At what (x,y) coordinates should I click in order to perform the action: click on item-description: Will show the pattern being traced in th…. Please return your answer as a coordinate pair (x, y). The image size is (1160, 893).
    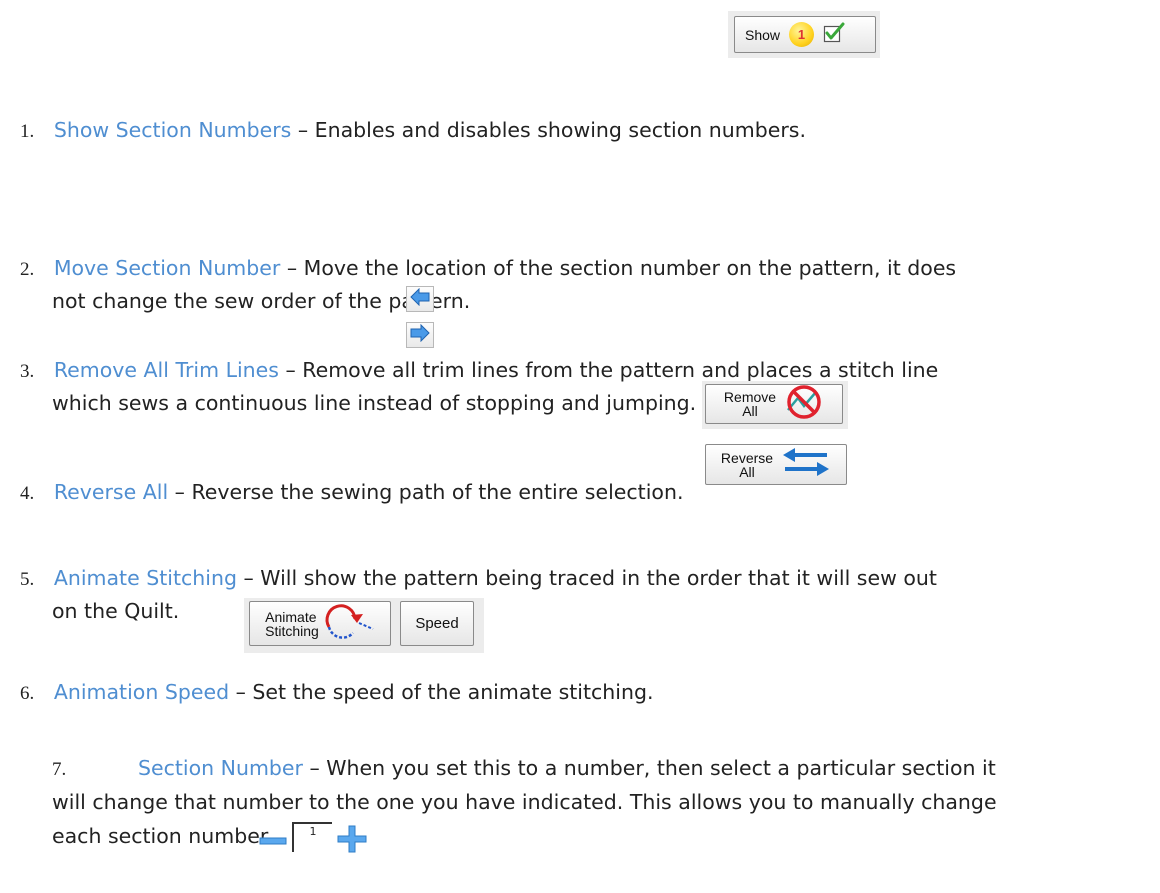
    Looking at the image, I should click on (598, 578).